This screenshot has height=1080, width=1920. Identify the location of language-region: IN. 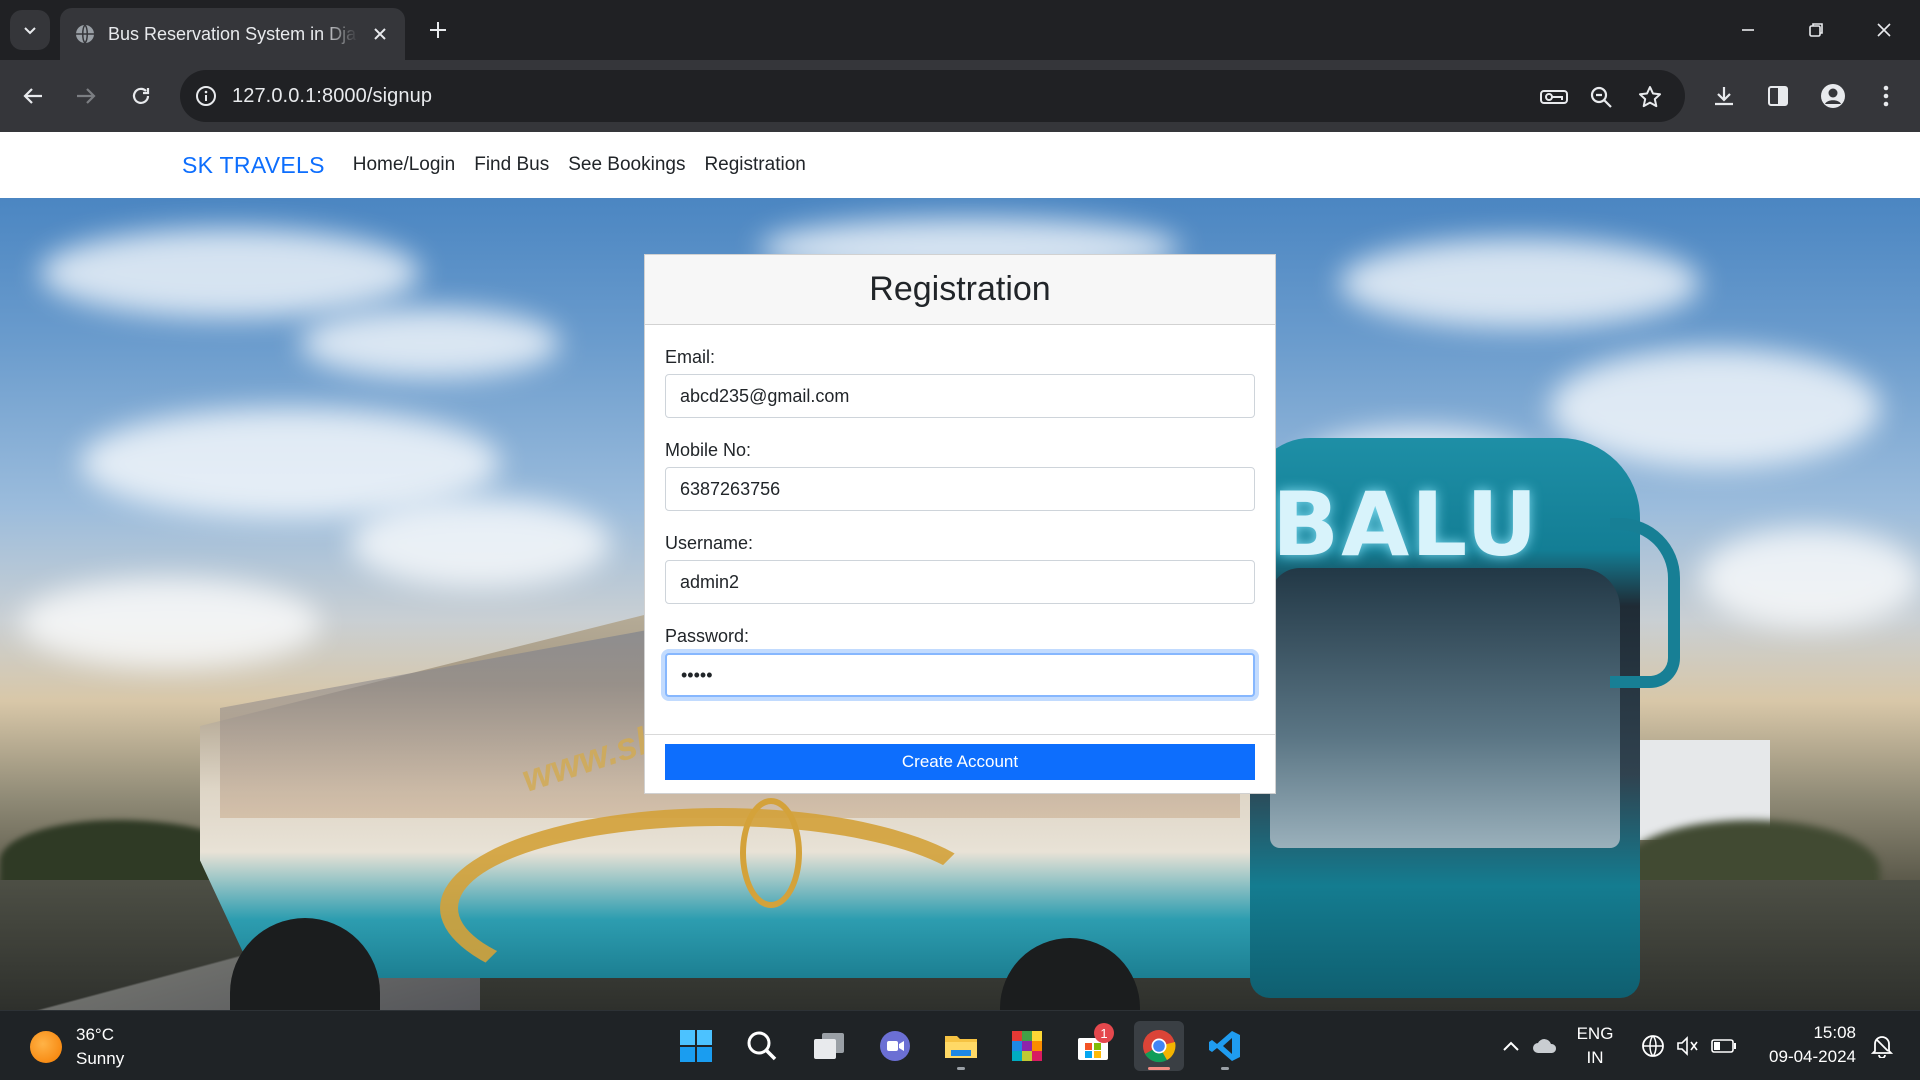
(1595, 1057).